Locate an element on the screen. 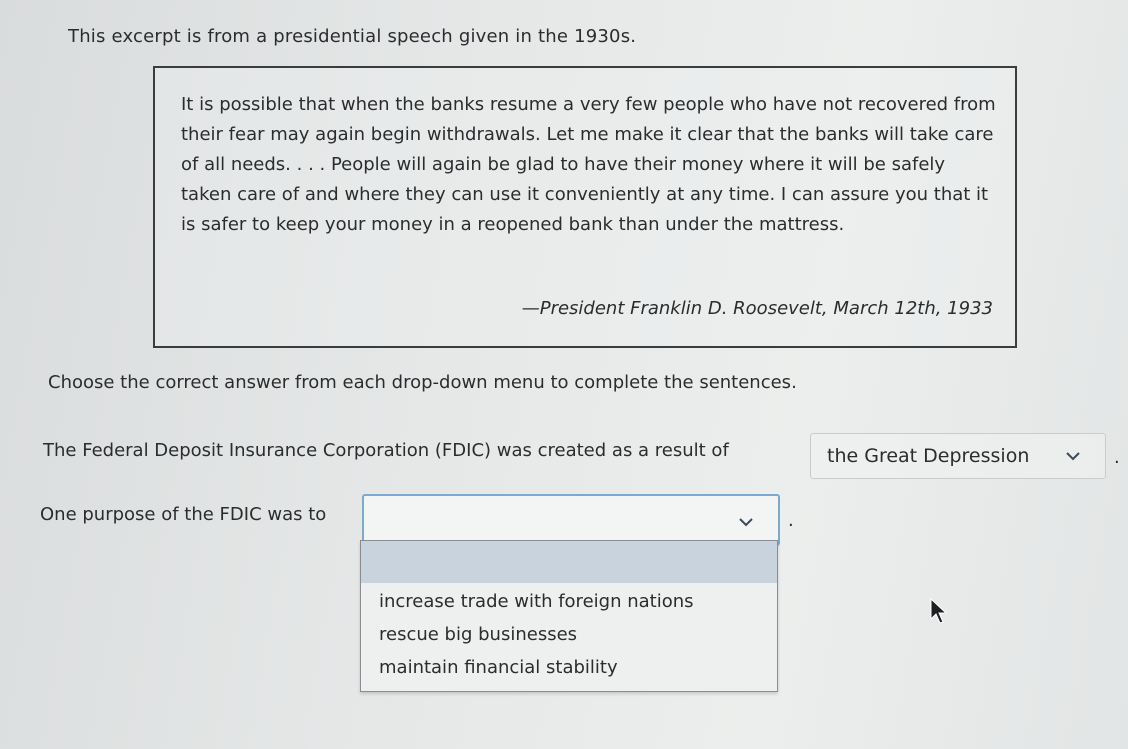 This screenshot has width=1128, height=749. question-2-prompt: One purpose of the FDIC was to is located at coordinates (183, 514).